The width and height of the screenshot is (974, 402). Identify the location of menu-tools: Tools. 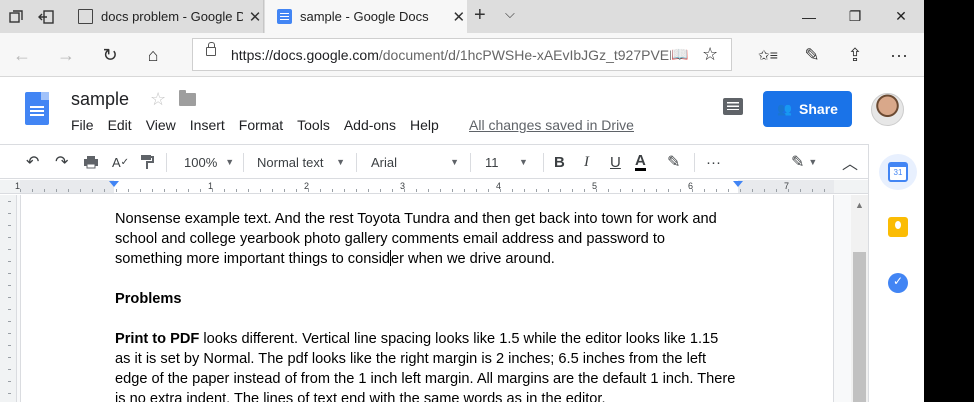
(313, 125).